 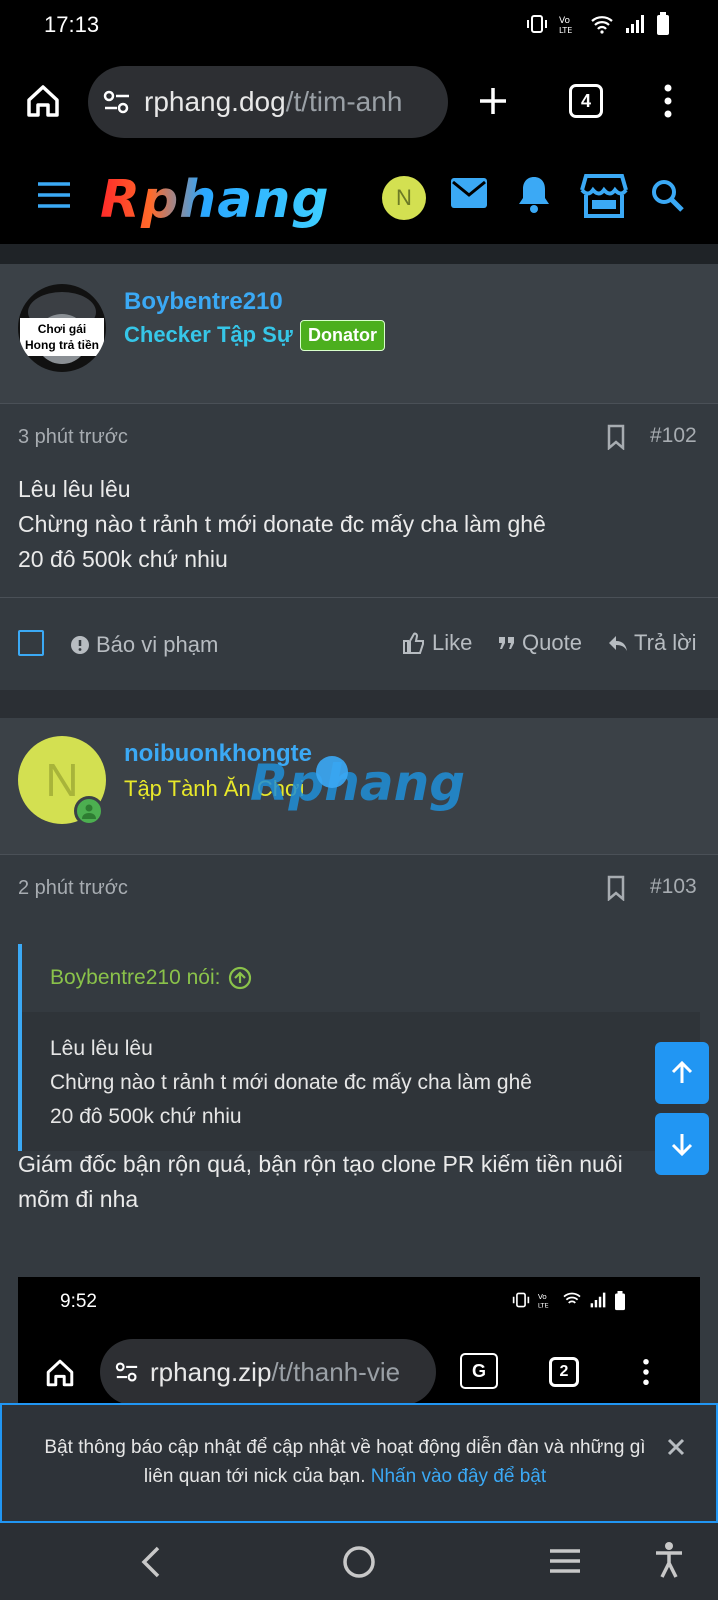 What do you see at coordinates (215, 101) in the screenshot?
I see `url-host: rphang.dog` at bounding box center [215, 101].